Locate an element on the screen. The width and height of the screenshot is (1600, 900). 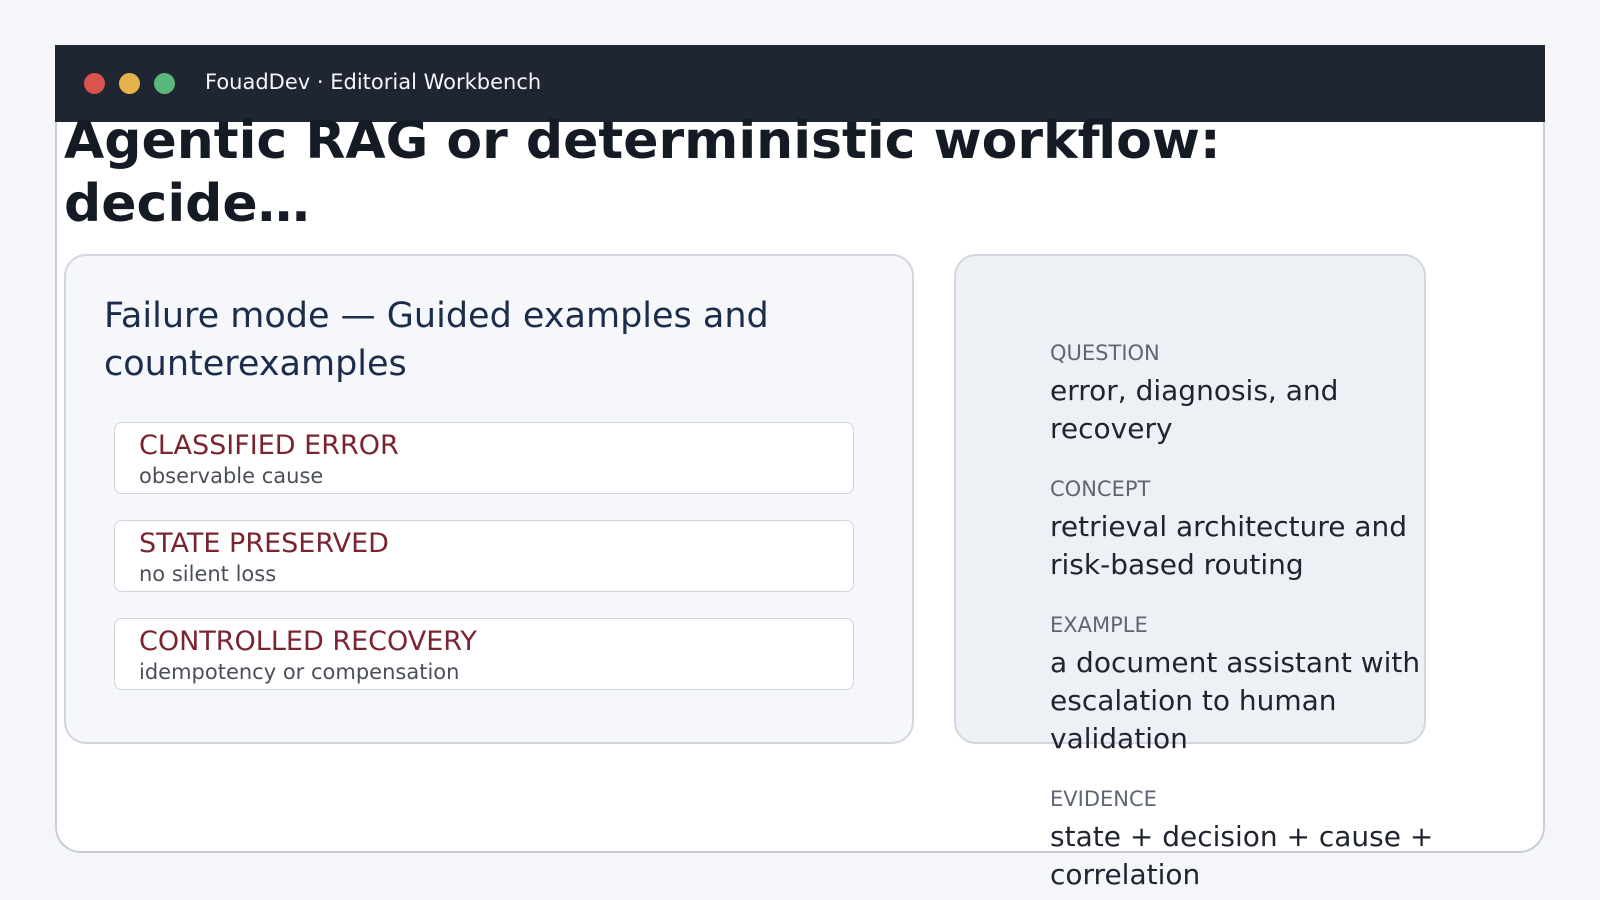
item-label: STATE PRESERVED is located at coordinates (264, 543).